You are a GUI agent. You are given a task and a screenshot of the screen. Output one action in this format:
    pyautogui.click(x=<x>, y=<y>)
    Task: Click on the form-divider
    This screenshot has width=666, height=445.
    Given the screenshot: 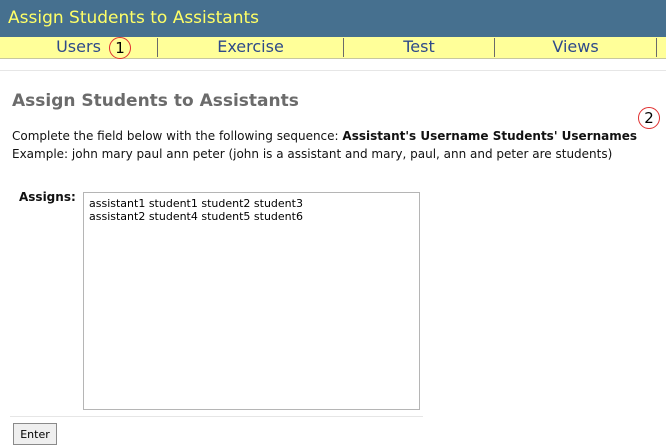 What is the action you would take?
    pyautogui.click(x=216, y=416)
    